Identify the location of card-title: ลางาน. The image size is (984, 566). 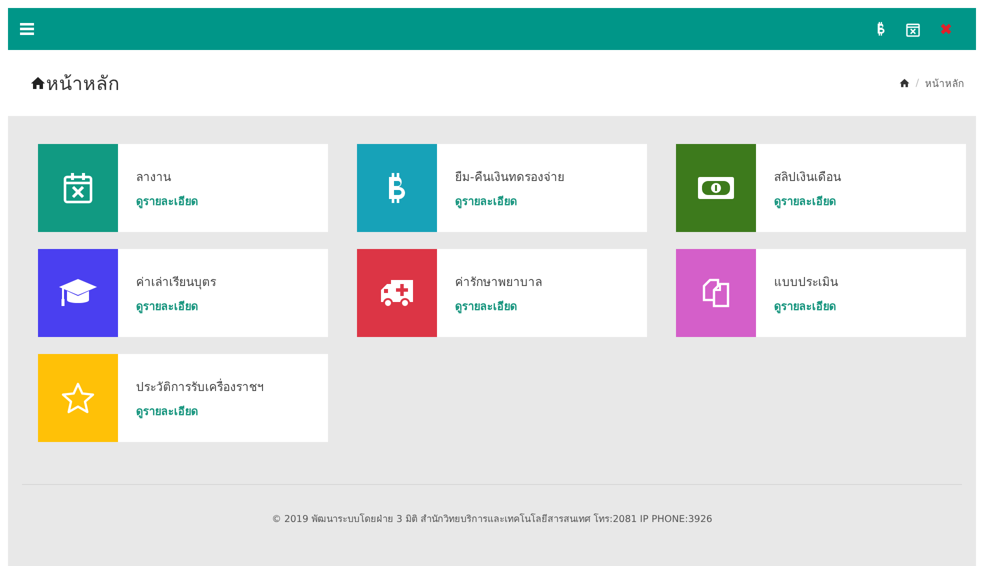
(154, 177).